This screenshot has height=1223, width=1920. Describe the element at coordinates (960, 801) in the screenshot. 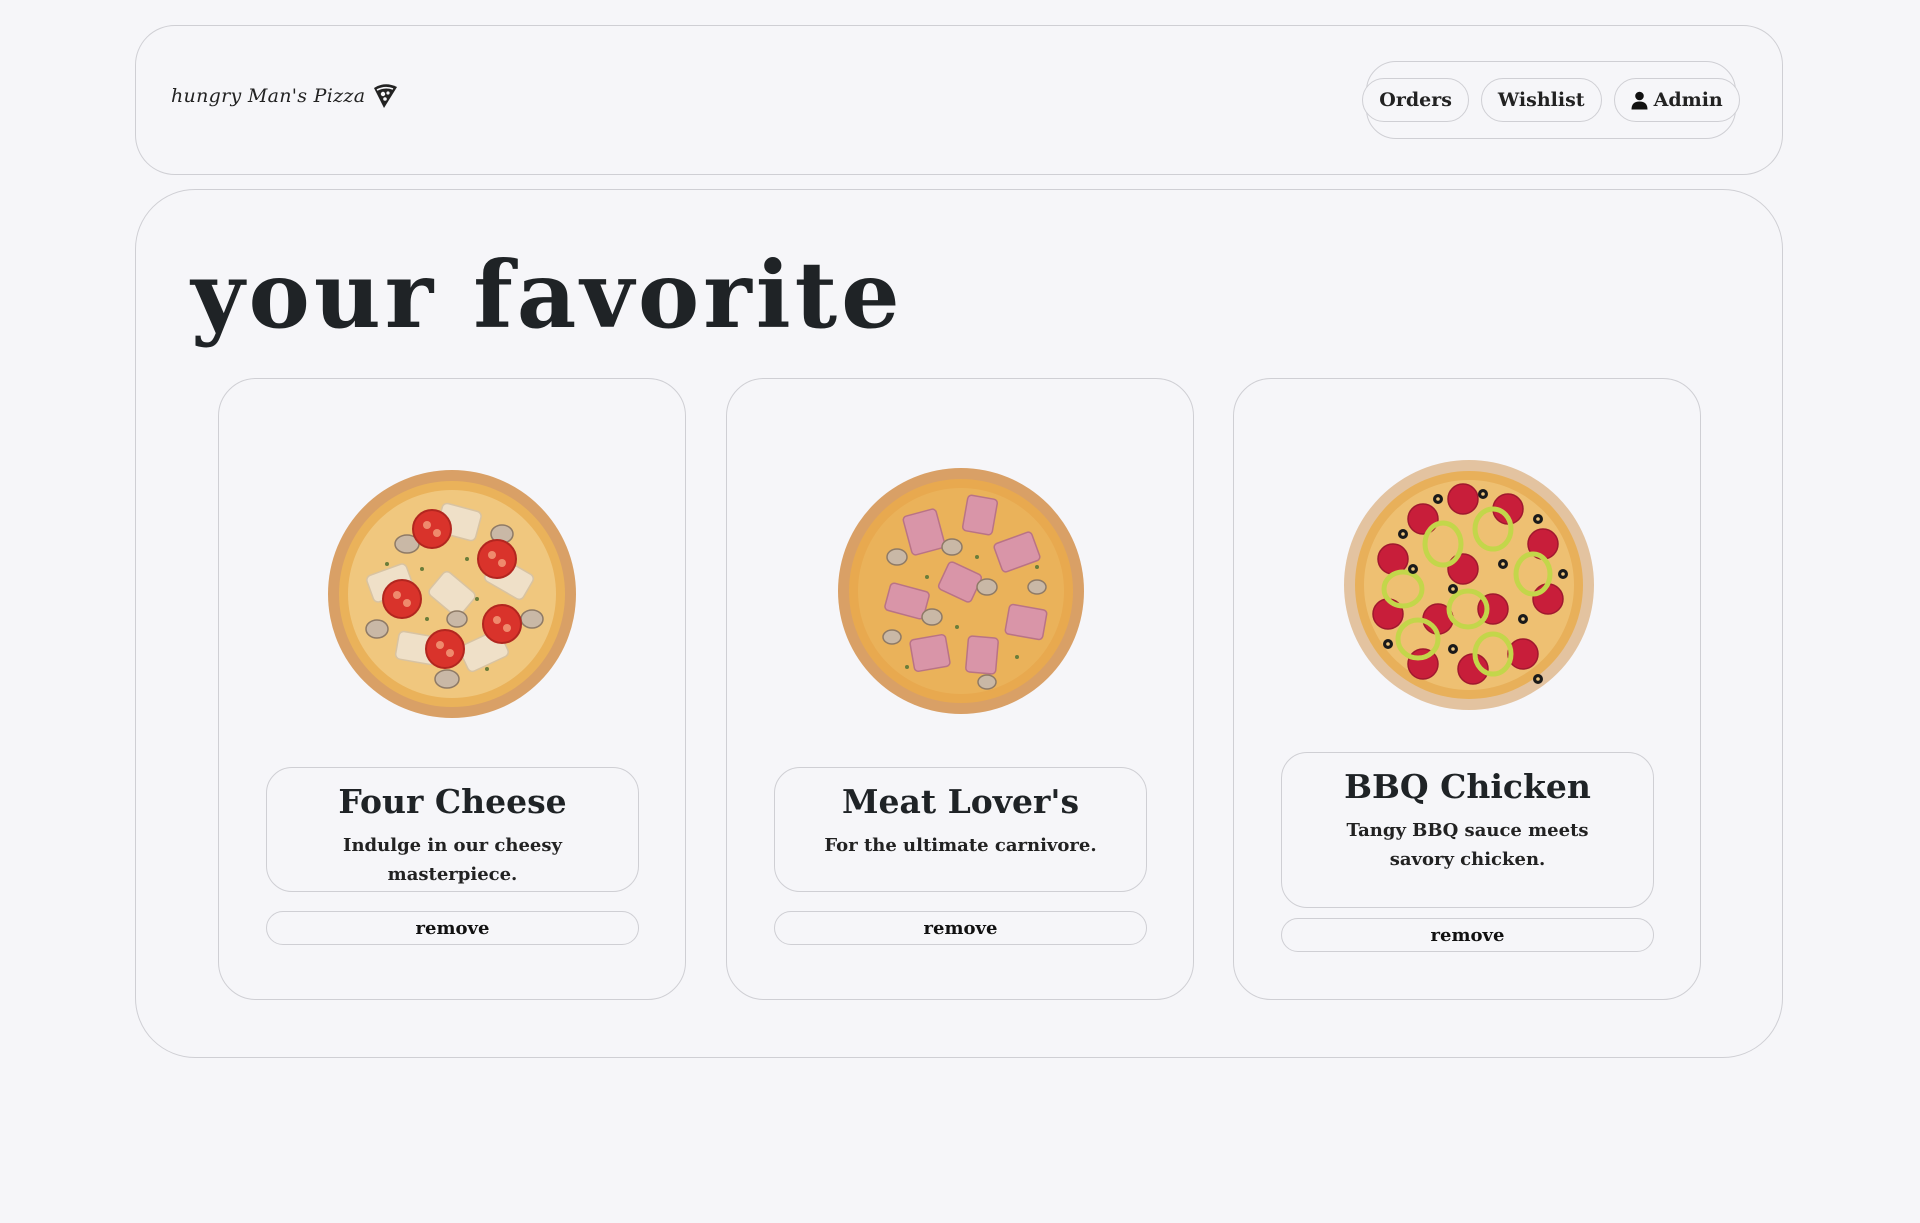

I see `pizza-name: Meat Lover's` at that location.